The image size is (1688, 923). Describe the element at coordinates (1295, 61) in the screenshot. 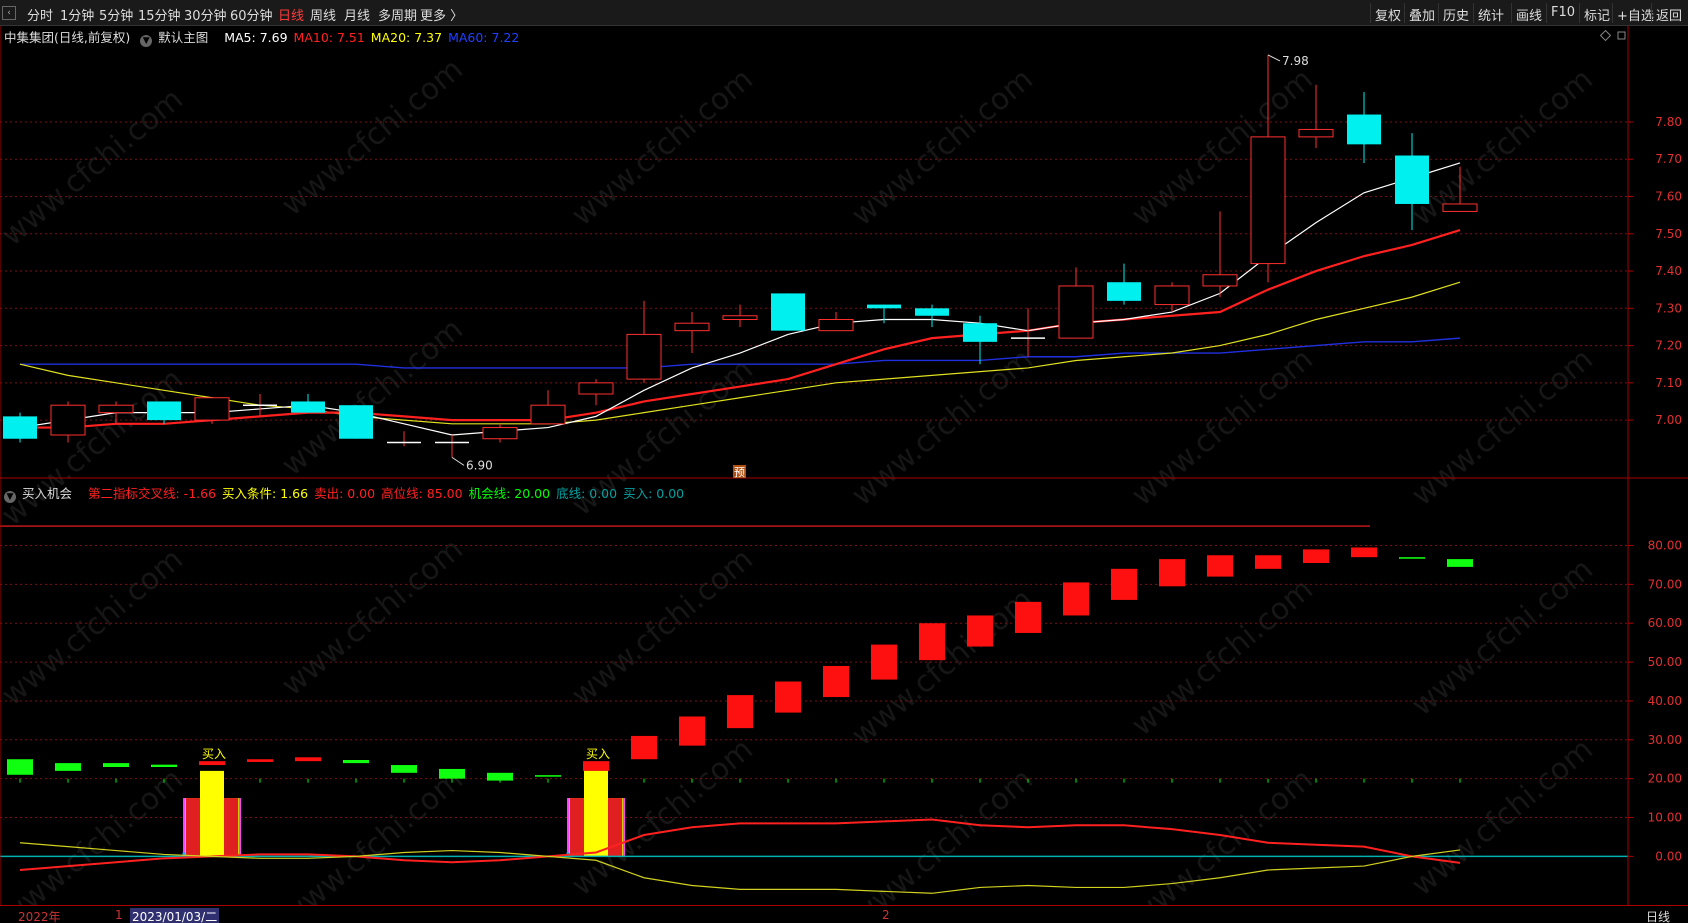

I see `high-price-label: 7.98` at that location.